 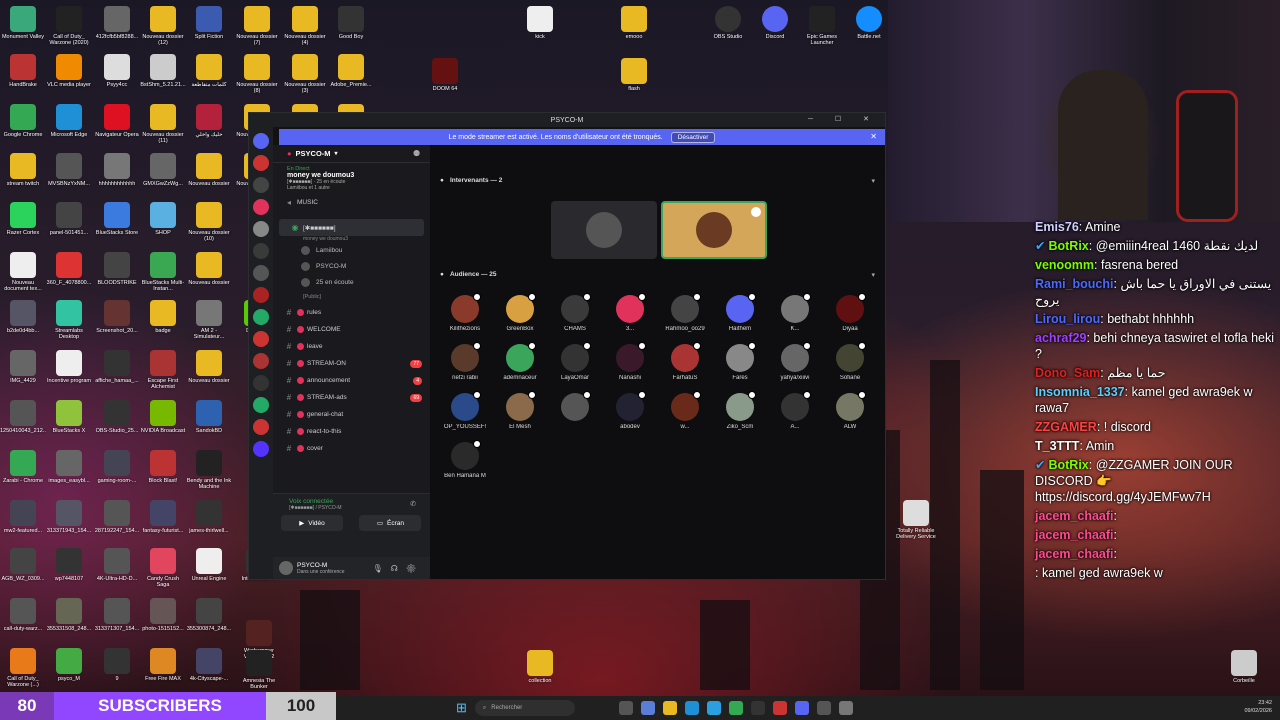 What do you see at coordinates (209, 571) in the screenshot?
I see `desktop-icon: Unreal Engine` at bounding box center [209, 571].